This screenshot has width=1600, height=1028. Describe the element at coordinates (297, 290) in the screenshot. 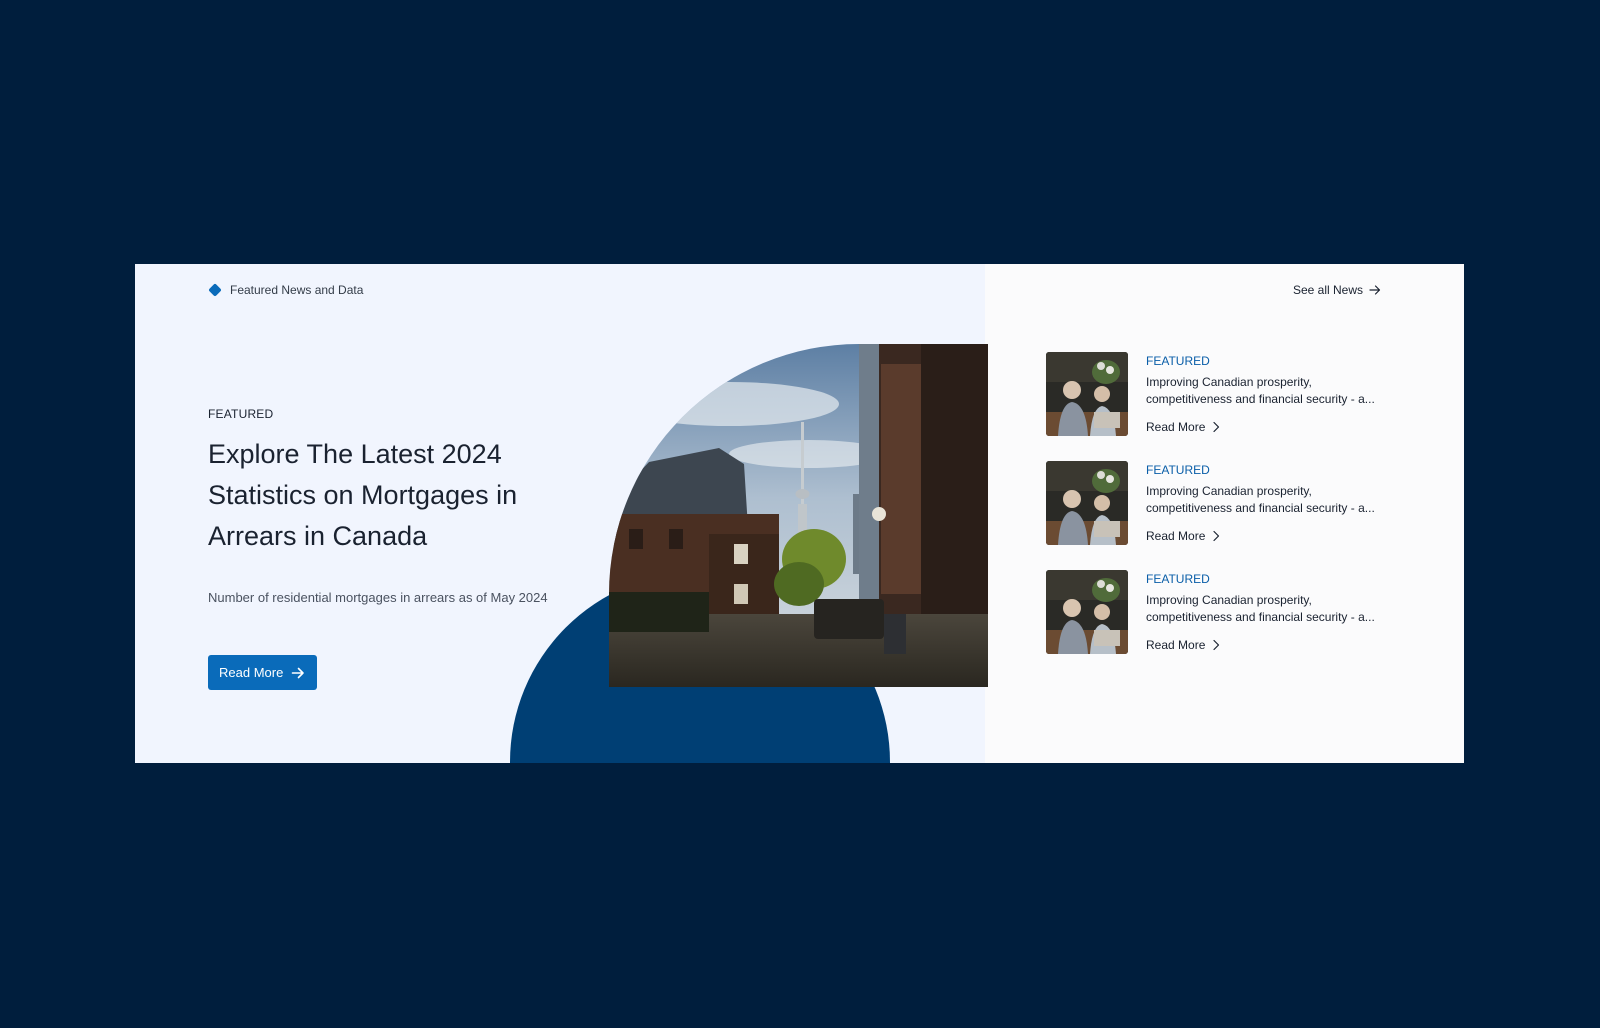

I see `section-title: Featured News and Data` at that location.